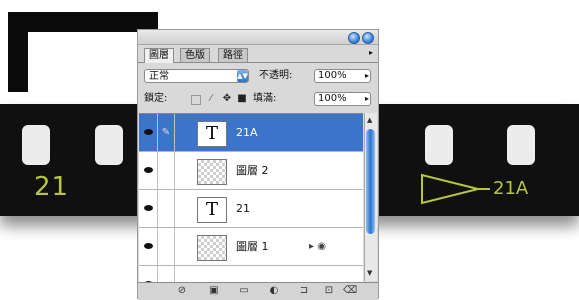 This screenshot has height=300, width=579. Describe the element at coordinates (370, 181) in the screenshot. I see `scrollbar-thumb` at that location.